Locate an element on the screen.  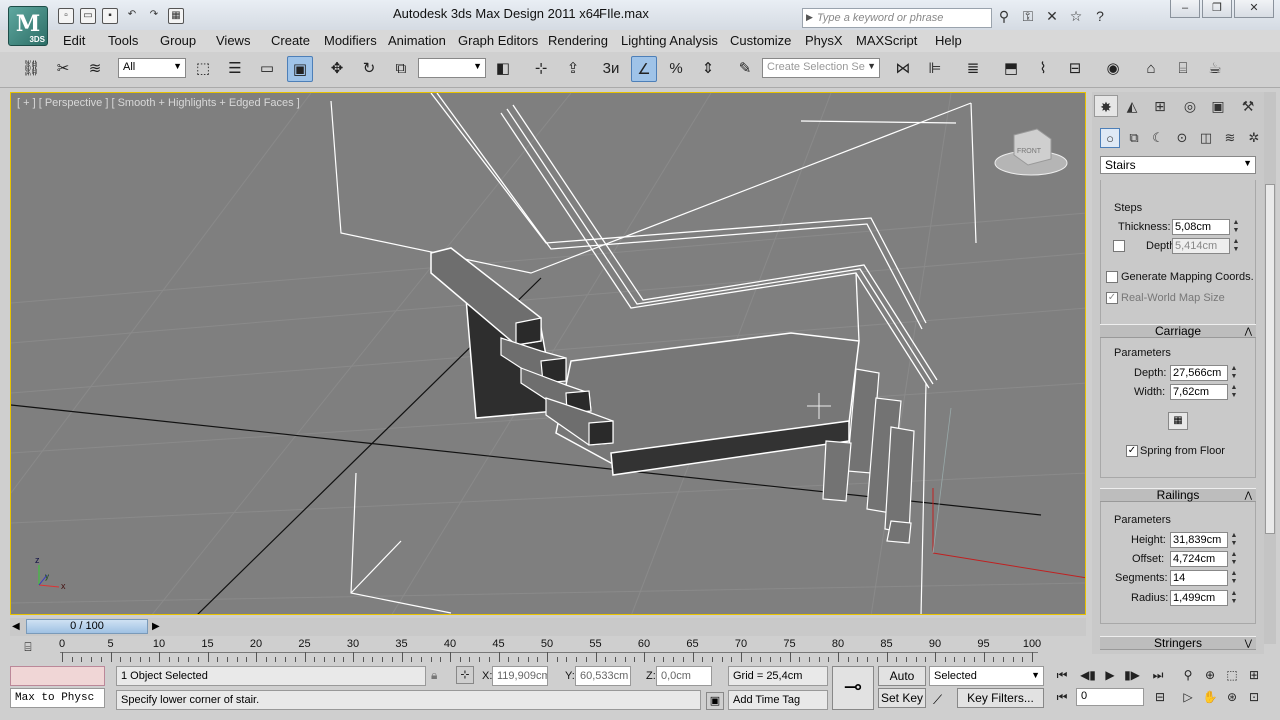
mini-curve-editor-icon: ⌸ is located at coordinates (28, 648).